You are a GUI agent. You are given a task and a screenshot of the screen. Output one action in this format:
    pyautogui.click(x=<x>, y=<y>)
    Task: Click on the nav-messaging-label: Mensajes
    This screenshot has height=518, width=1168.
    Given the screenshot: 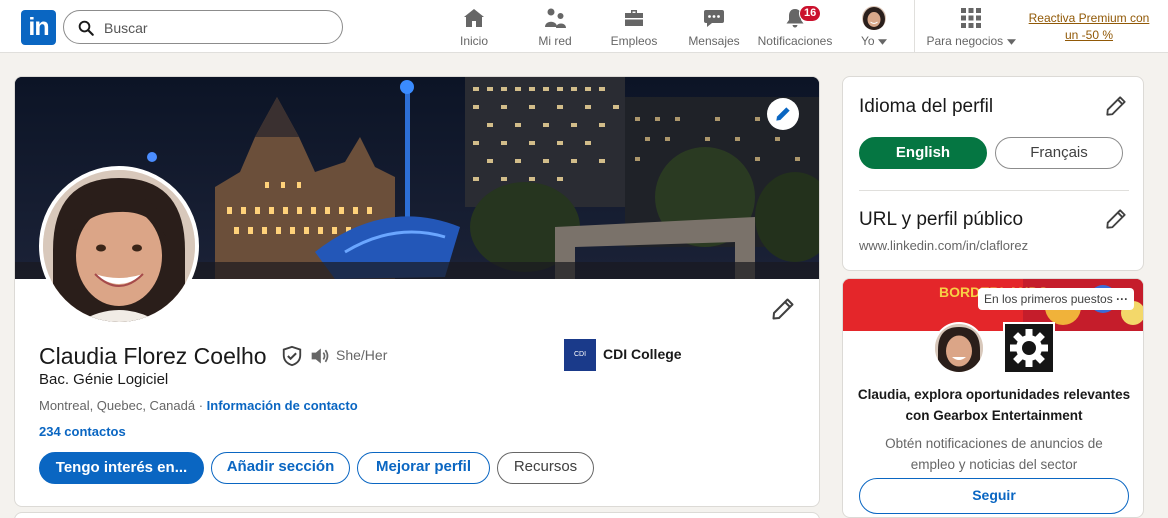 What is the action you would take?
    pyautogui.click(x=714, y=41)
    